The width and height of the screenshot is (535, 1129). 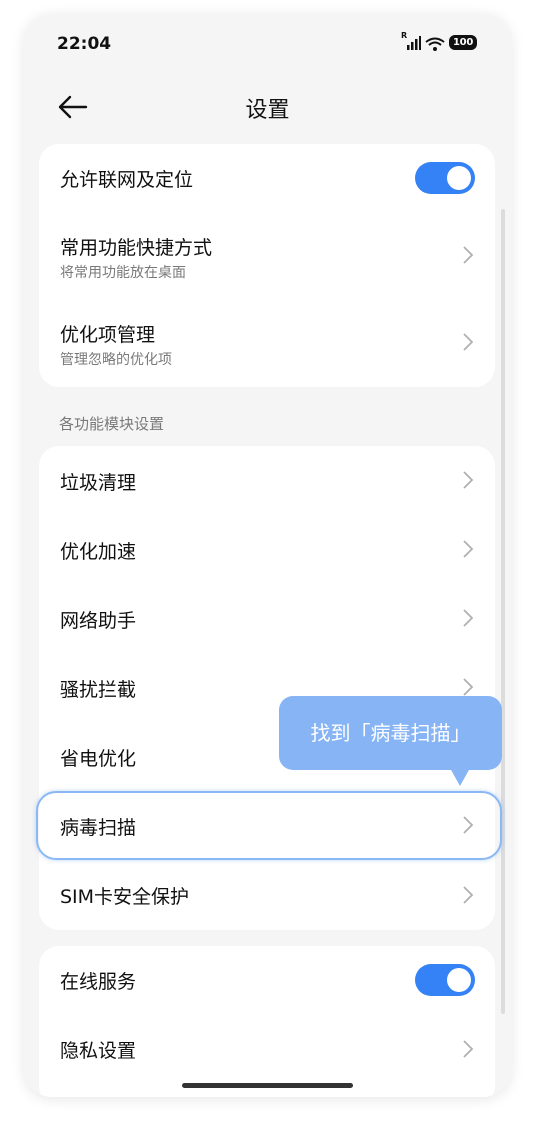 What do you see at coordinates (98, 982) in the screenshot?
I see `online-service-label: 在线服务` at bounding box center [98, 982].